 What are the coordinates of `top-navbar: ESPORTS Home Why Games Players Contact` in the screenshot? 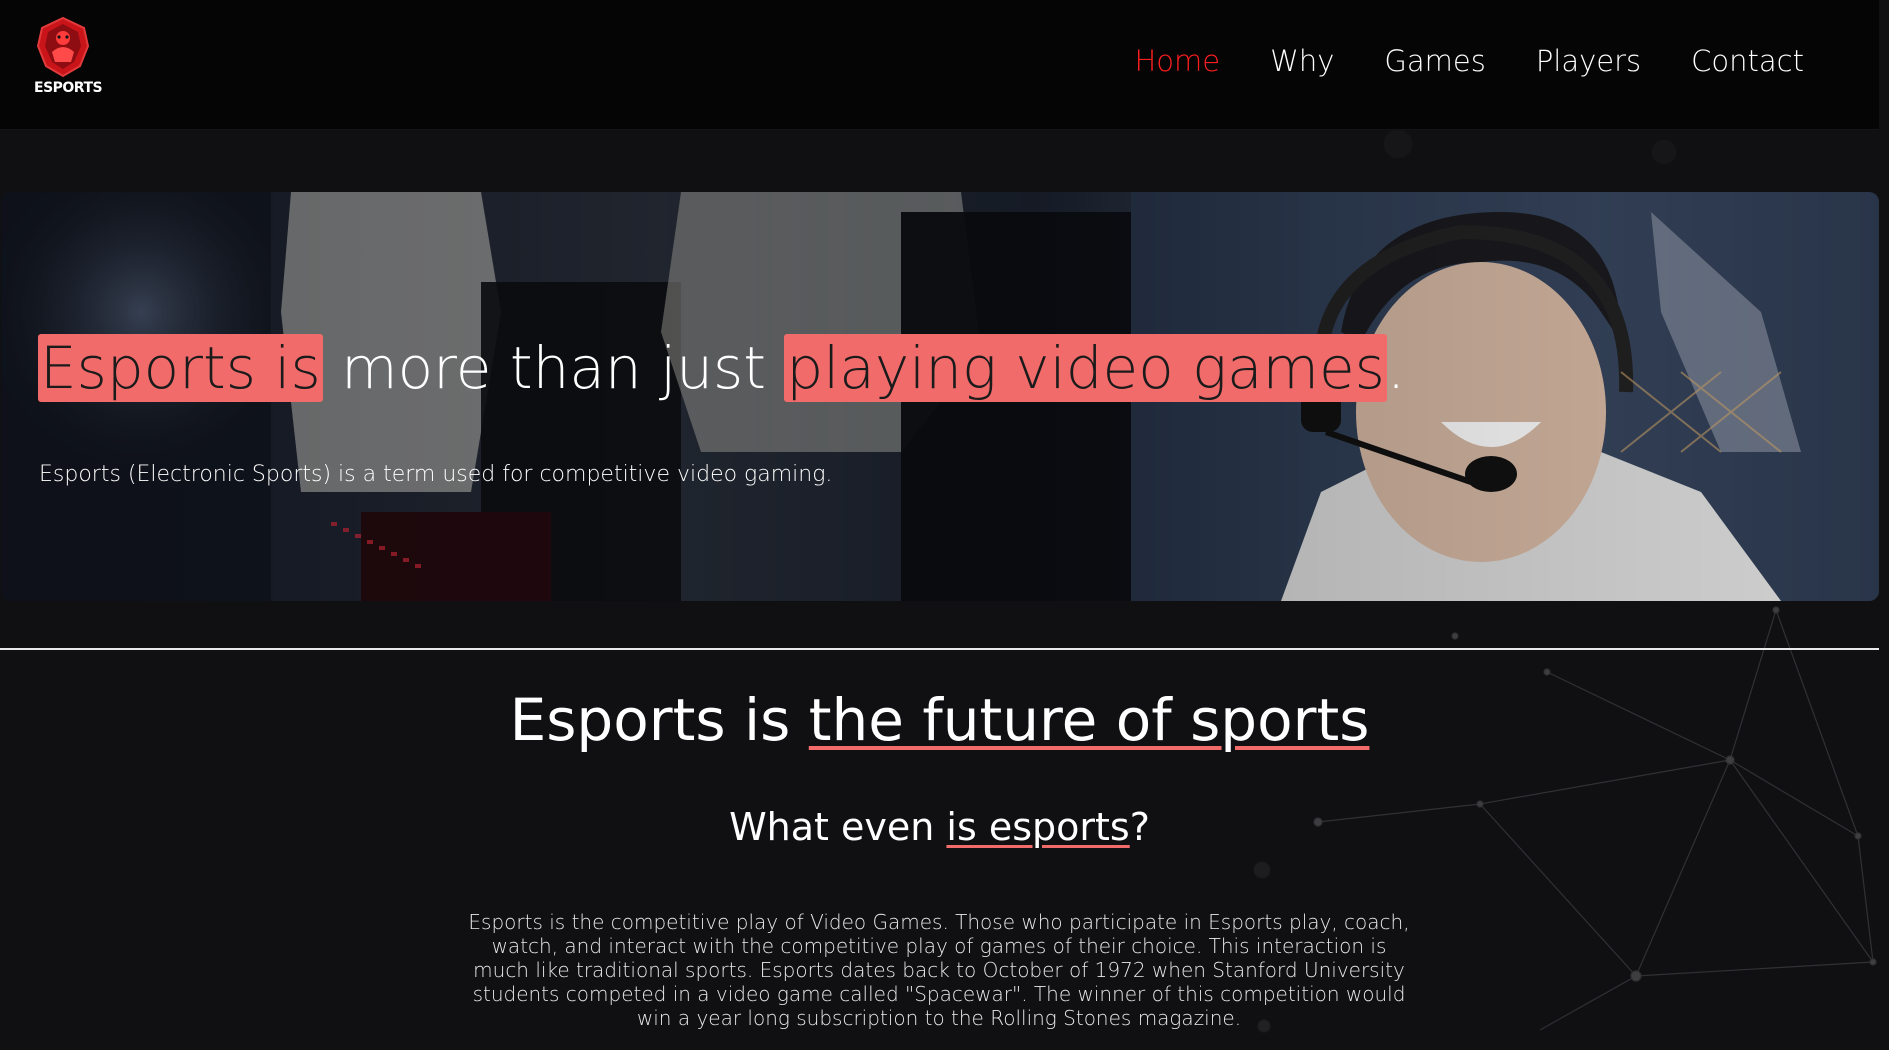 It's located at (939, 65).